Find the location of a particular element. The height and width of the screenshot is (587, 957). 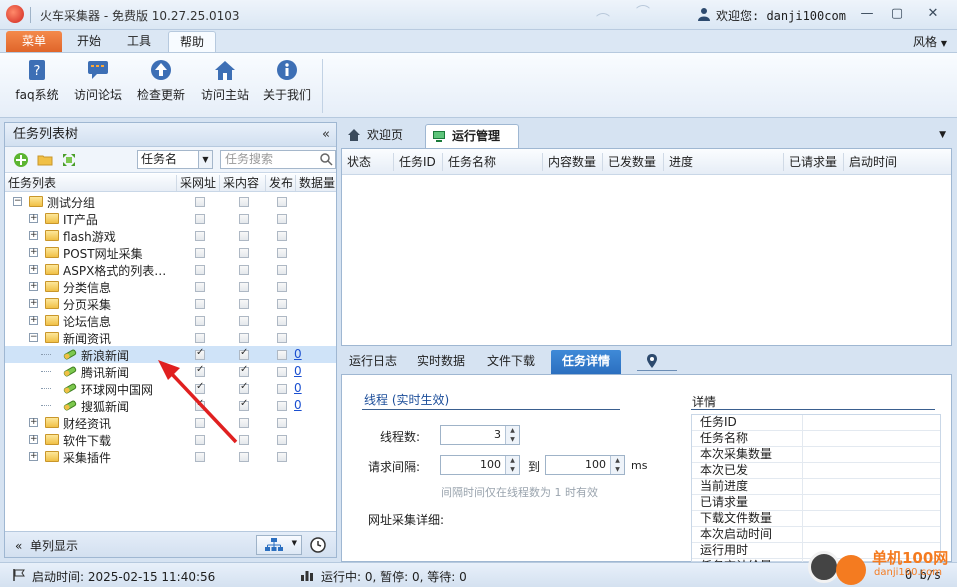

col-task-id: 任务ID is located at coordinates (417, 162).